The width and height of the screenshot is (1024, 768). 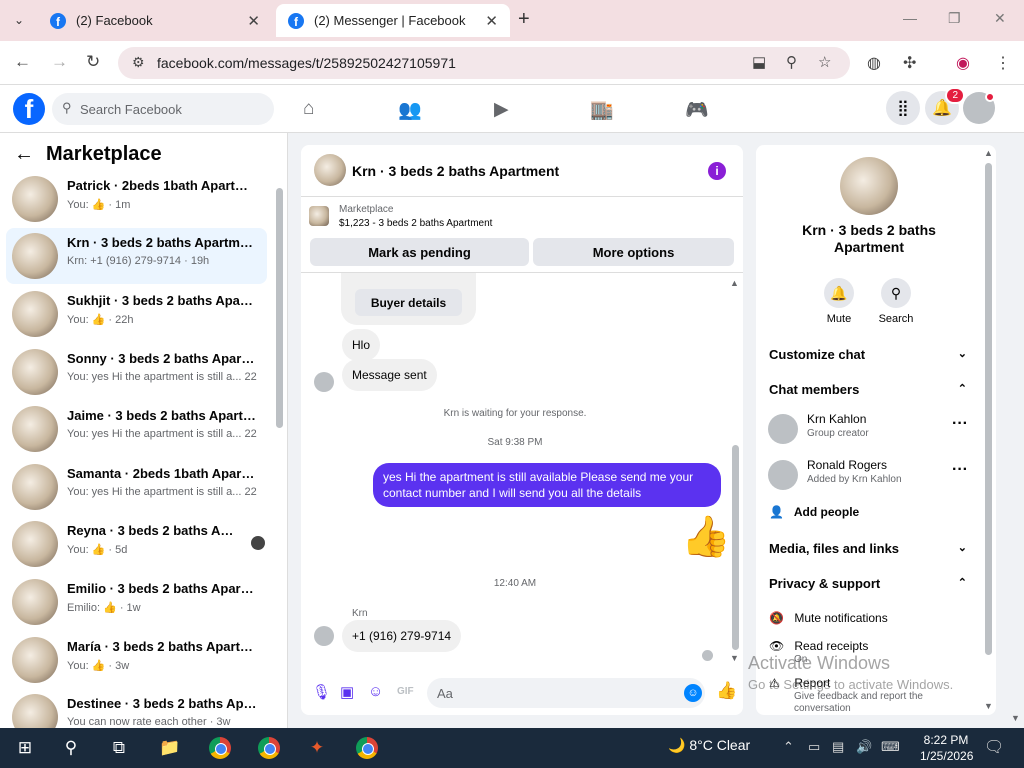 What do you see at coordinates (455, 171) in the screenshot?
I see `chat-title: Krn · 3 beds 2 baths Apartment` at bounding box center [455, 171].